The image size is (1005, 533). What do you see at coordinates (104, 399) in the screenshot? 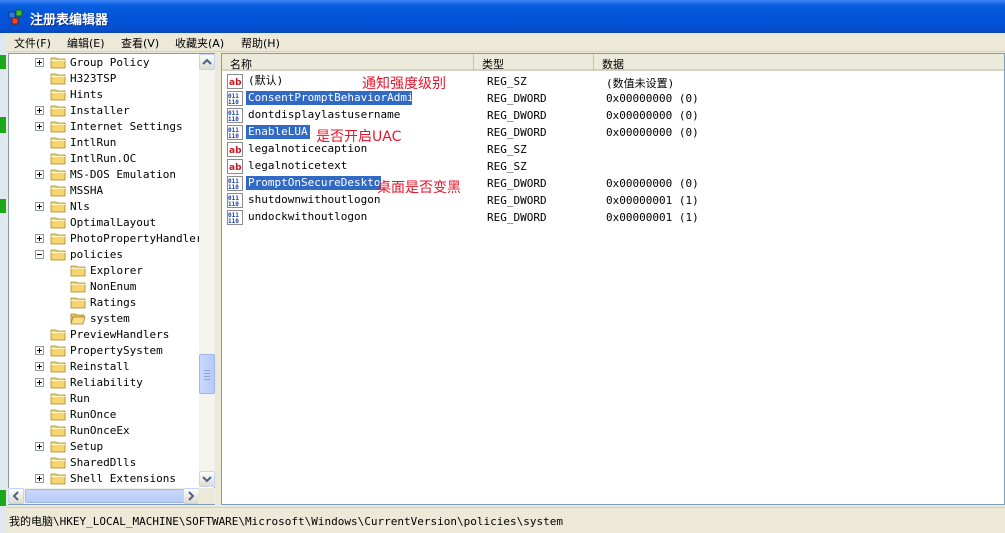
I see `tree-item: Run` at bounding box center [104, 399].